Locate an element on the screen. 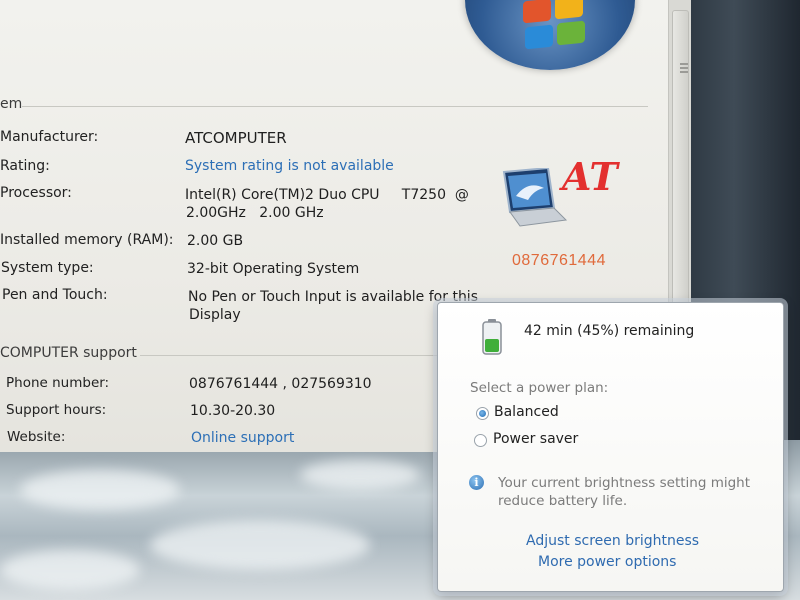 This screenshot has width=800, height=600. phone-value: 0876761444 , 027569310 is located at coordinates (280, 384).